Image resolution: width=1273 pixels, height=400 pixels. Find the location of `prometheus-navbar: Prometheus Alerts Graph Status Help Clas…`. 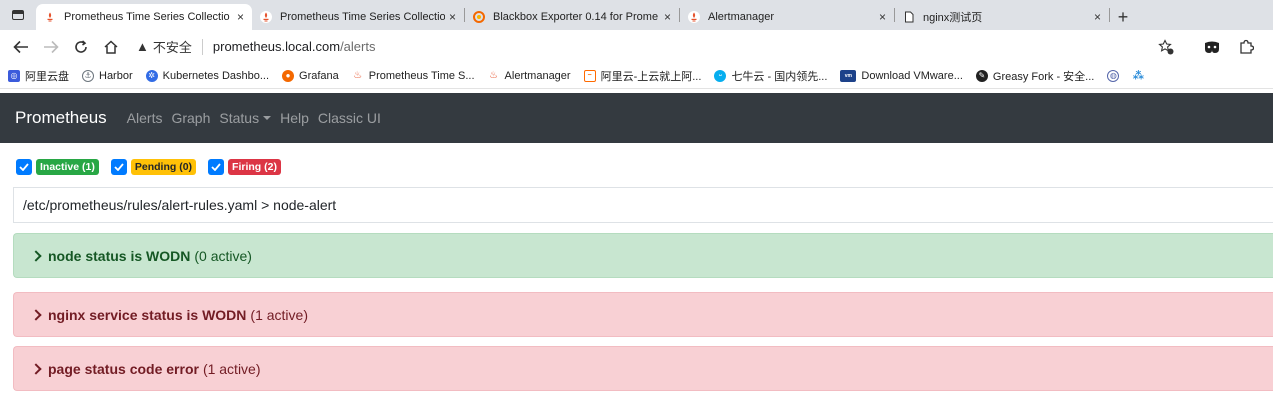

prometheus-navbar: Prometheus Alerts Graph Status Help Clas… is located at coordinates (636, 118).